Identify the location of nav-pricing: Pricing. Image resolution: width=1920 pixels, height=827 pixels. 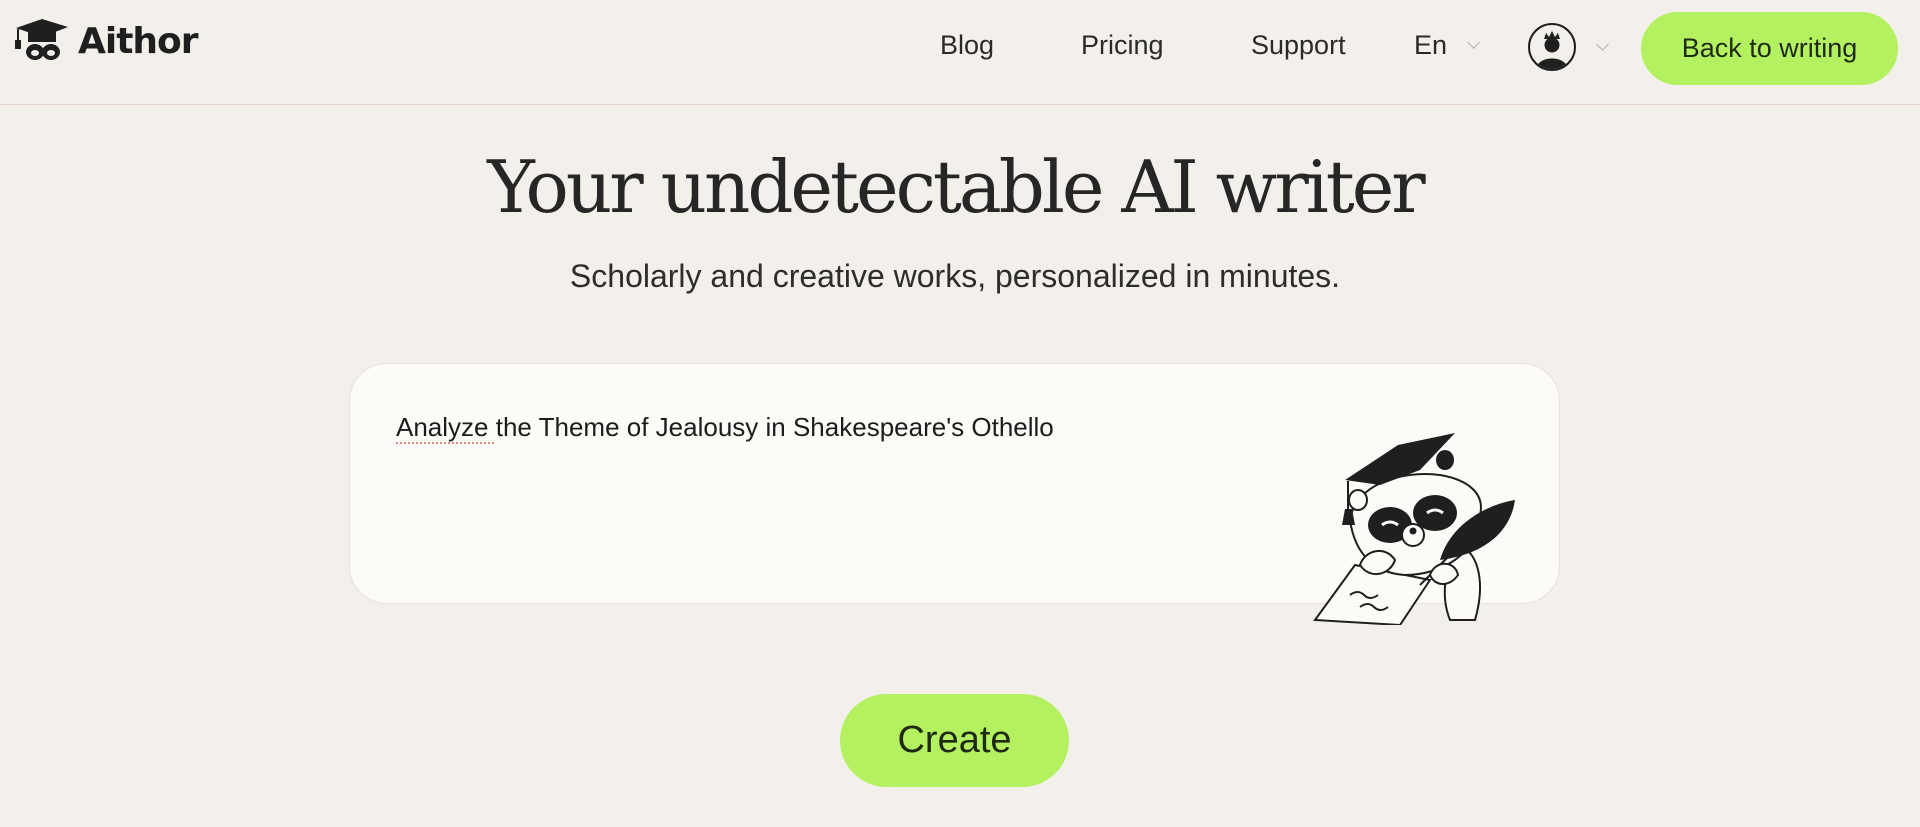
(1122, 45).